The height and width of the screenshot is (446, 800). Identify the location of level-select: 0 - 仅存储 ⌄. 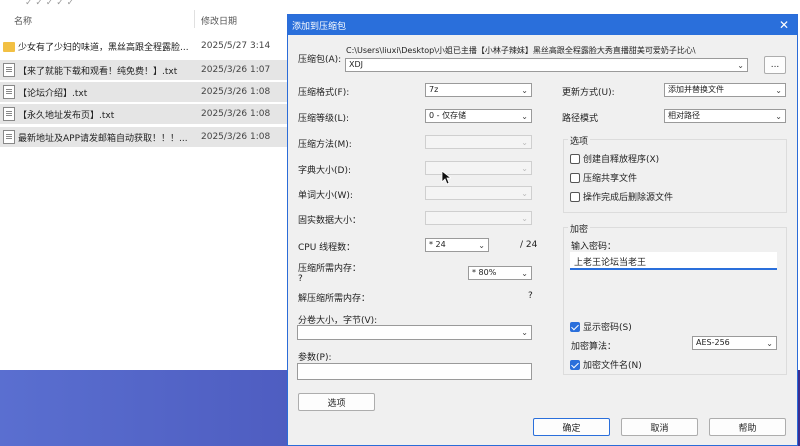
(478, 116).